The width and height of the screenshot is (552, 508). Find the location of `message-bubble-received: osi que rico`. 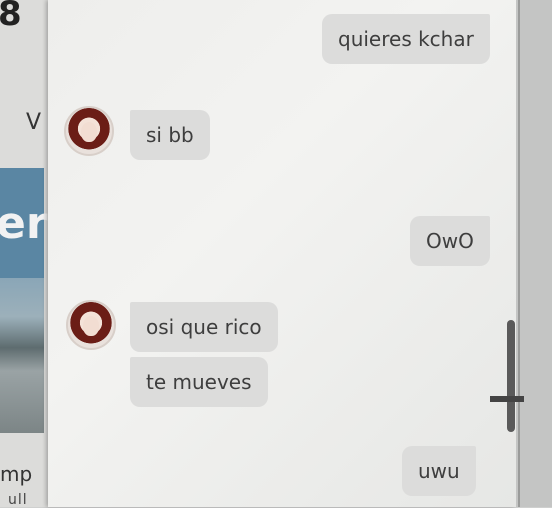

message-bubble-received: osi que rico is located at coordinates (204, 327).